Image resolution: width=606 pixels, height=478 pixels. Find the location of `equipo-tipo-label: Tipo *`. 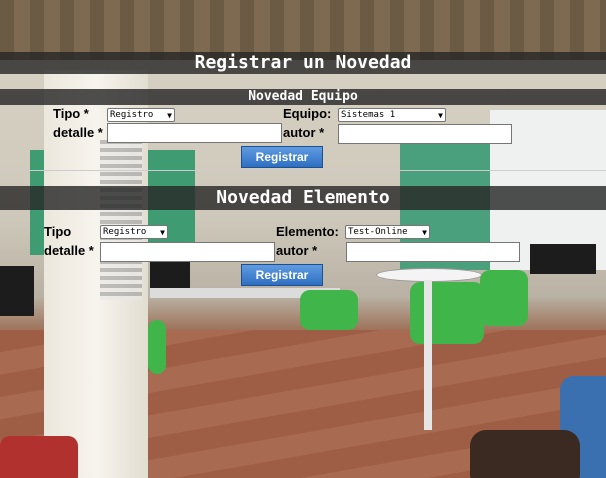

equipo-tipo-label: Tipo * is located at coordinates (71, 113).